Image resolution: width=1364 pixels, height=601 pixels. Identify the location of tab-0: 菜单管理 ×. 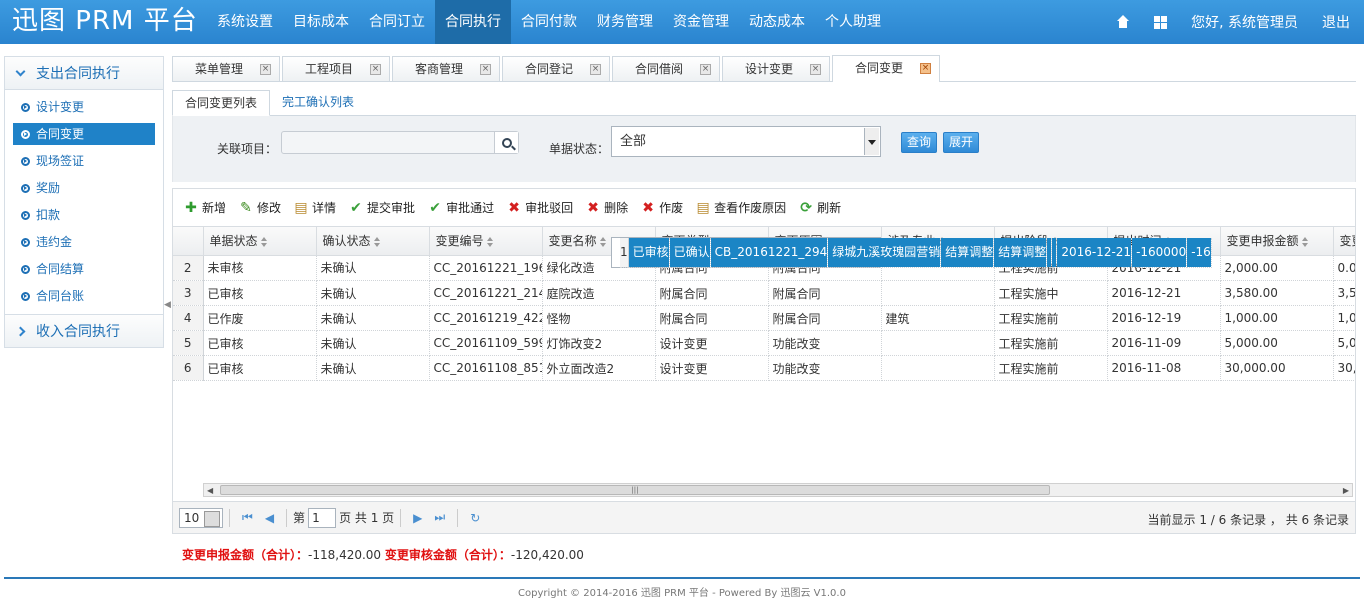
(226, 68).